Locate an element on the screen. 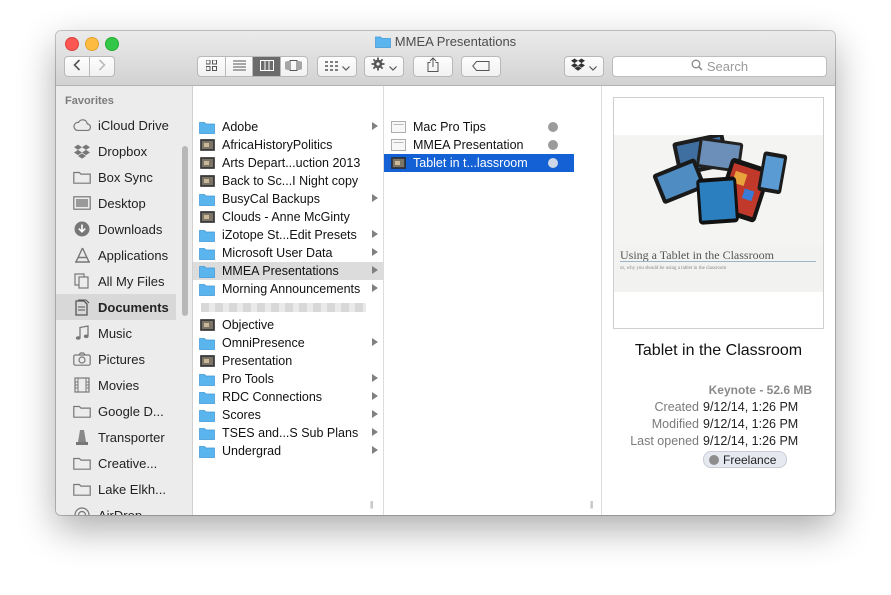 The height and width of the screenshot is (595, 891). list-item-label: Mac Pro Tips is located at coordinates (449, 127).